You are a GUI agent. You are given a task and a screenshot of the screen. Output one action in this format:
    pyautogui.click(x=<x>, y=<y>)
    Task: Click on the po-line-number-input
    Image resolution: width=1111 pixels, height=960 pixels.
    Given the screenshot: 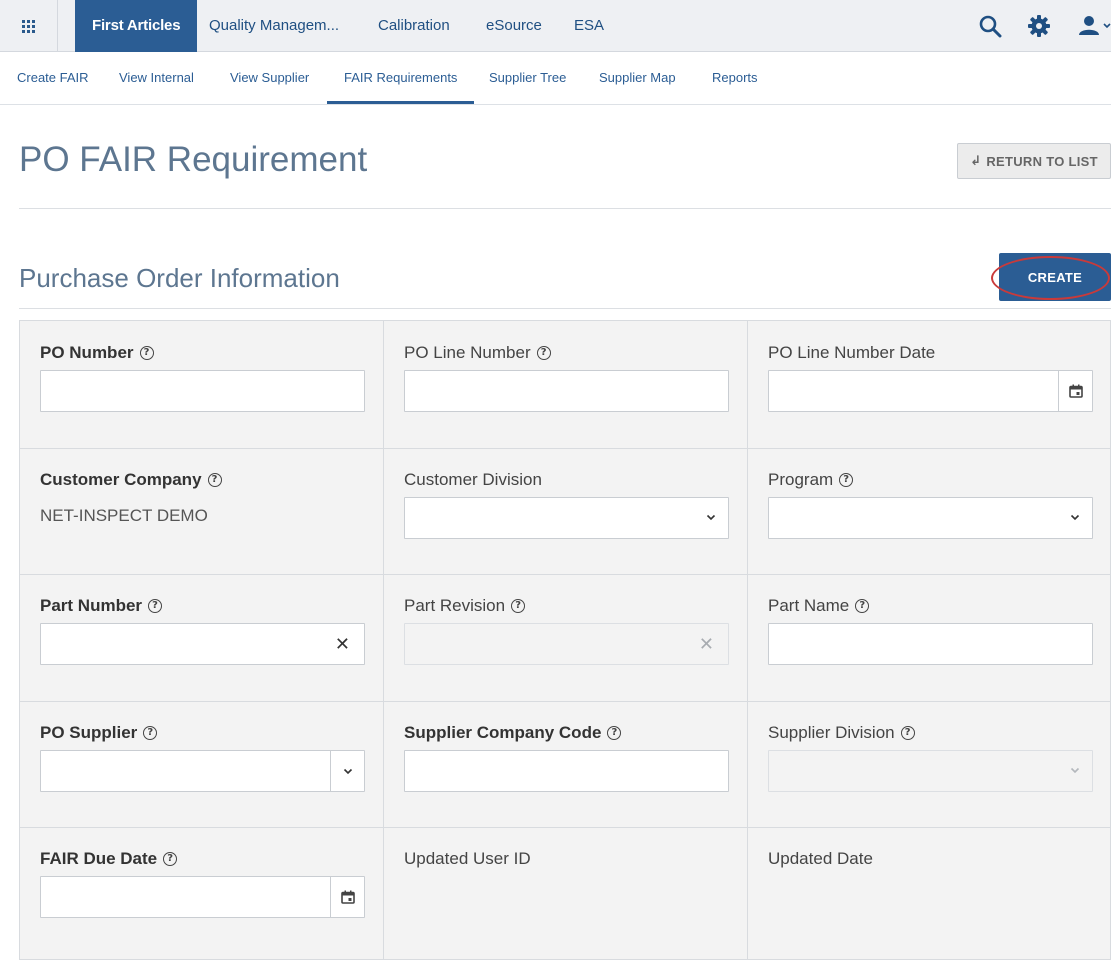 What is the action you would take?
    pyautogui.click(x=566, y=391)
    